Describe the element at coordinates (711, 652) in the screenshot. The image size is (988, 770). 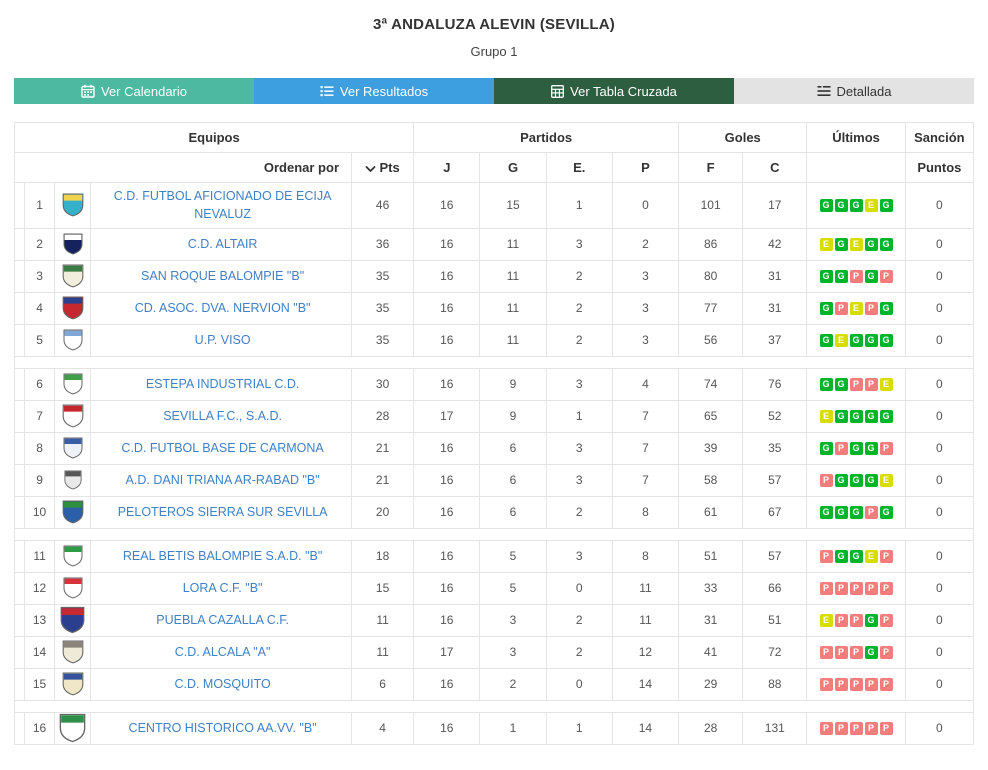
I see `goals-for-cell: 41` at that location.